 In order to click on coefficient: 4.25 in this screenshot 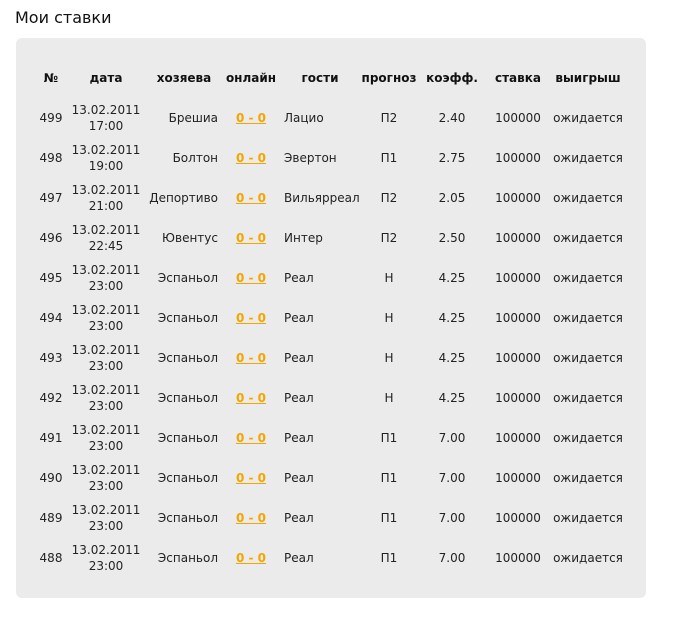, I will do `click(452, 358)`.